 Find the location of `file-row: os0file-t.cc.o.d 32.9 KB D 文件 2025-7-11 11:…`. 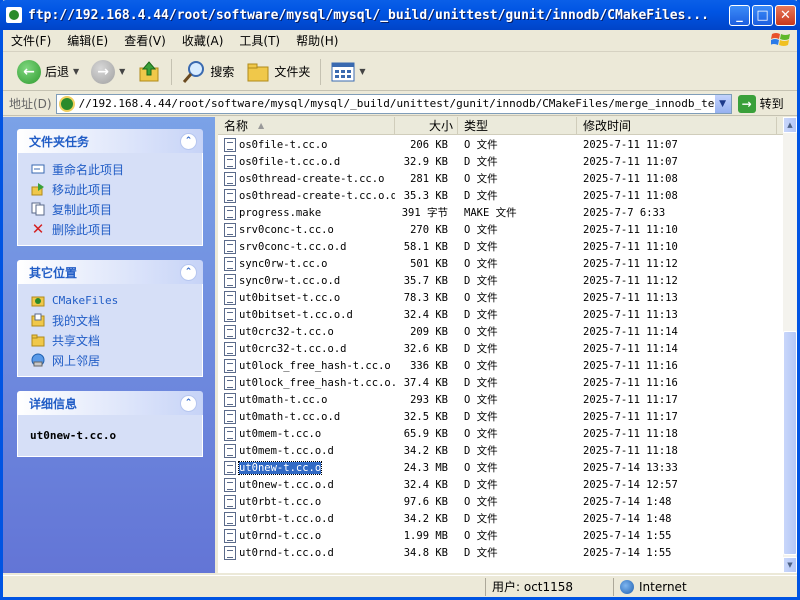

file-row: os0file-t.cc.o.d 32.9 KB D 文件 2025-7-11 11:… is located at coordinates (500, 161).